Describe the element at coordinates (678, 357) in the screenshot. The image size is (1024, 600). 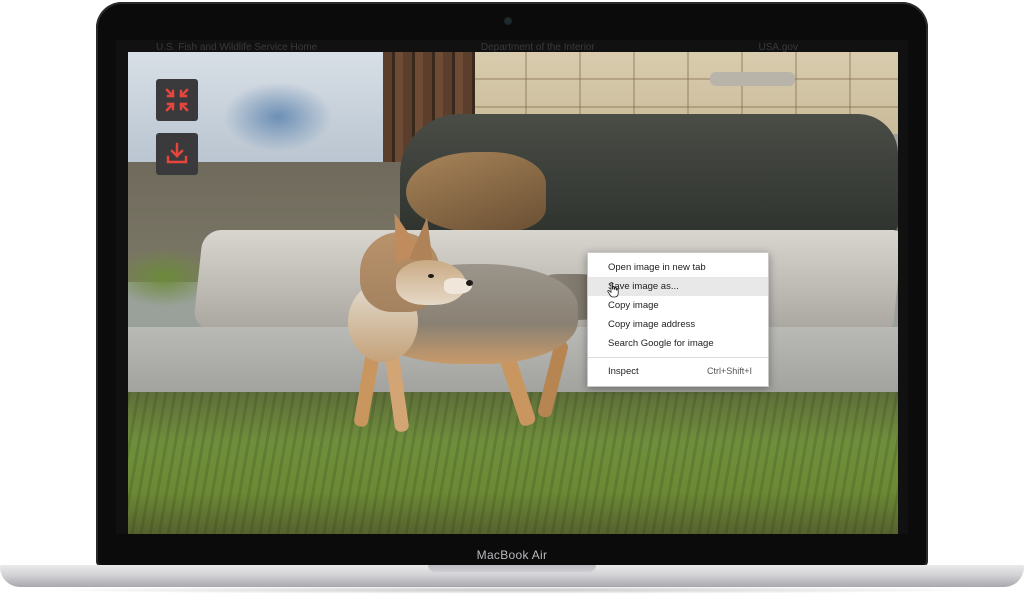
I see `menu-separator` at that location.